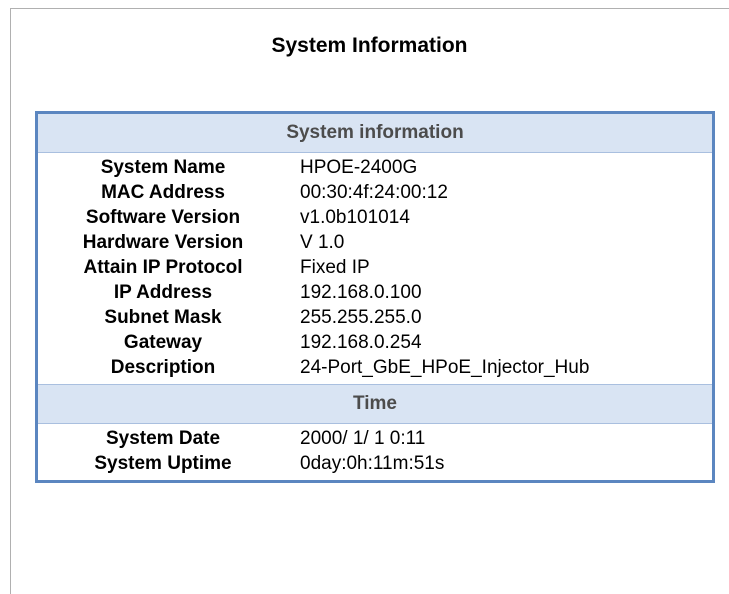 The image size is (729, 594). I want to click on ip-address-value: 192.168.0.100, so click(361, 292).